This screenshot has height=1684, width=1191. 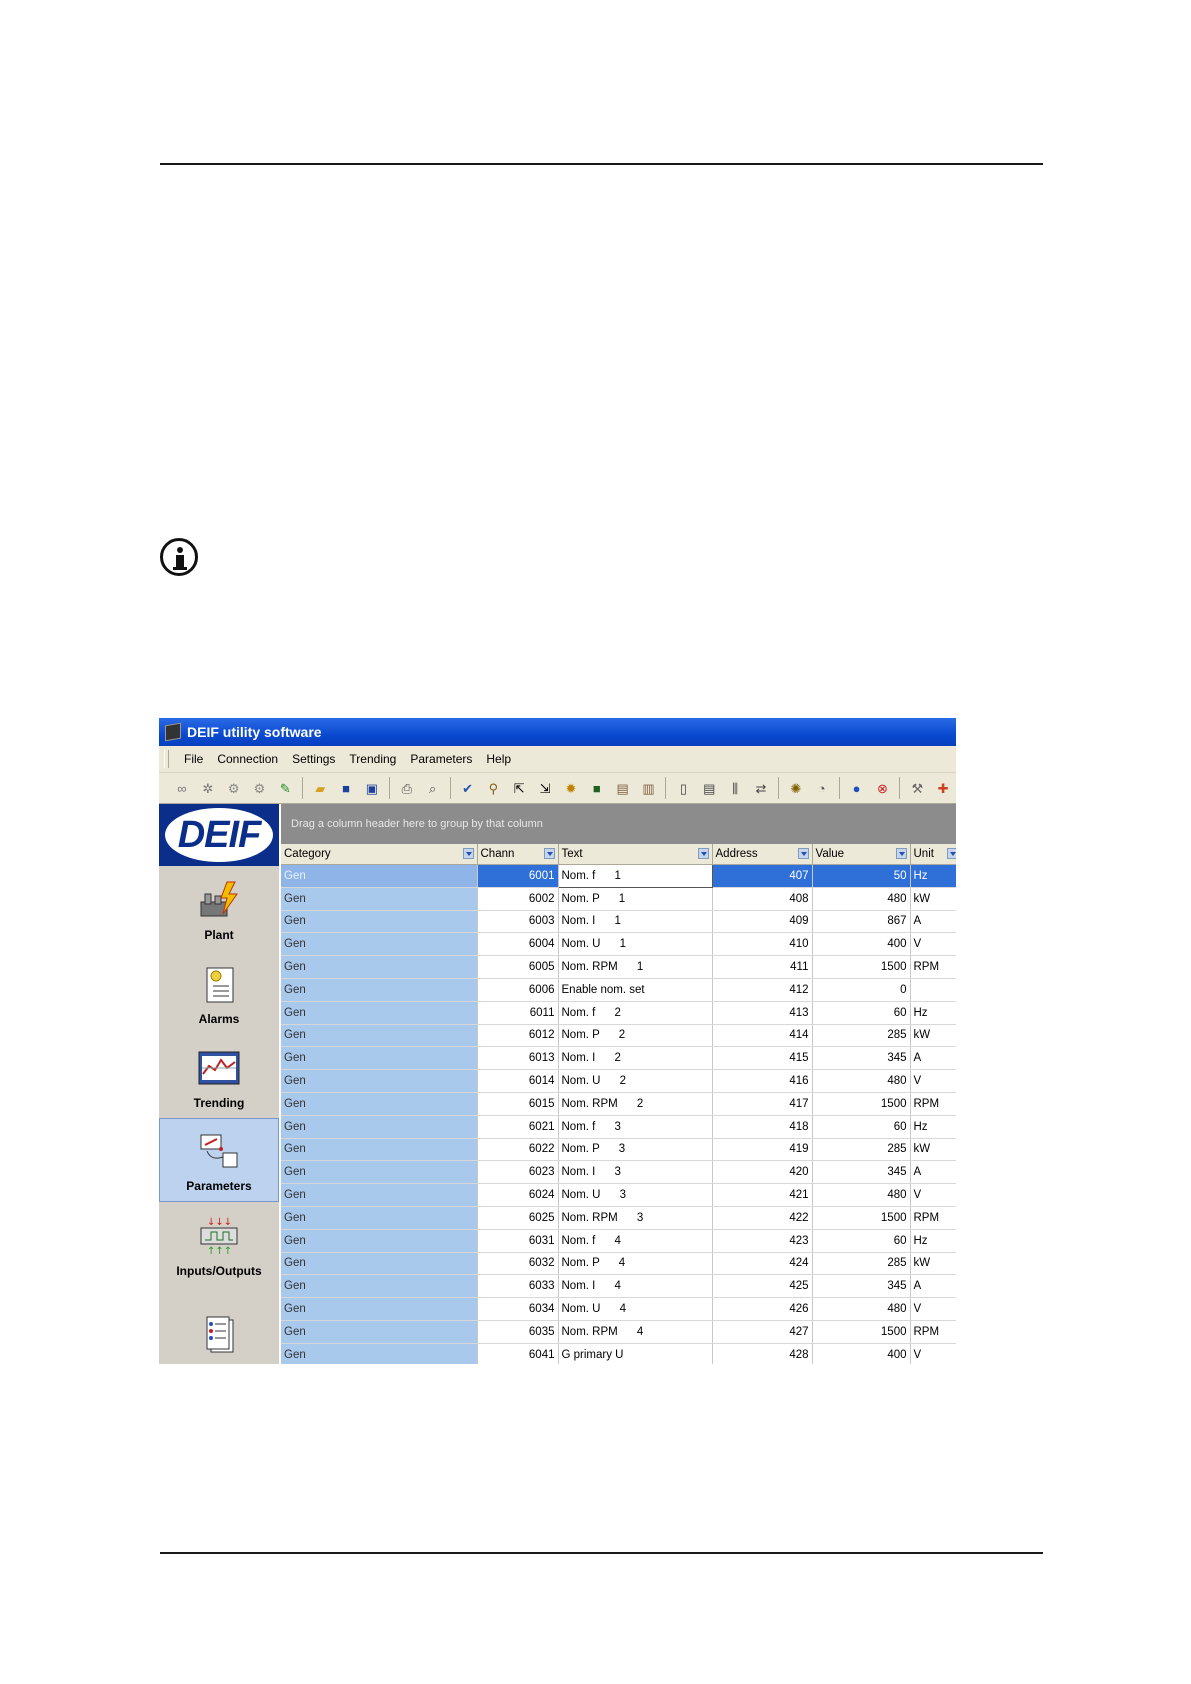 I want to click on chart-icon: ⫼, so click(x=735, y=788).